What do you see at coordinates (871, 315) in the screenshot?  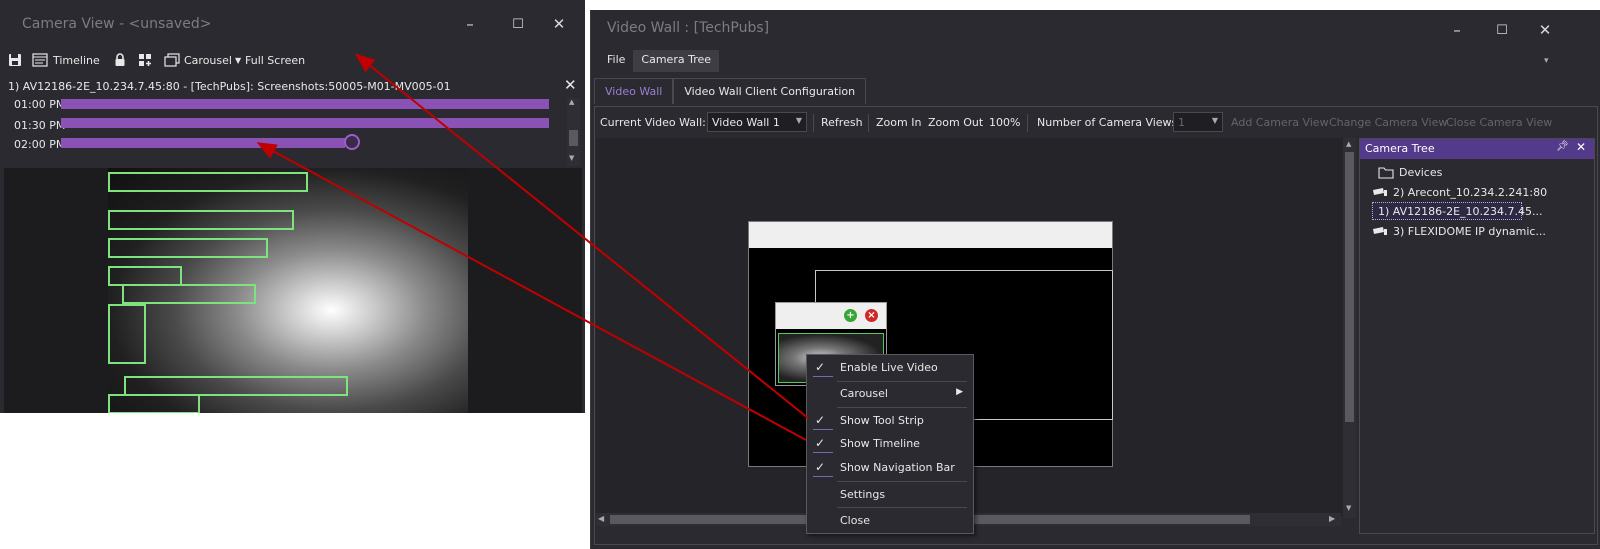 I see `remove-icon: ×` at bounding box center [871, 315].